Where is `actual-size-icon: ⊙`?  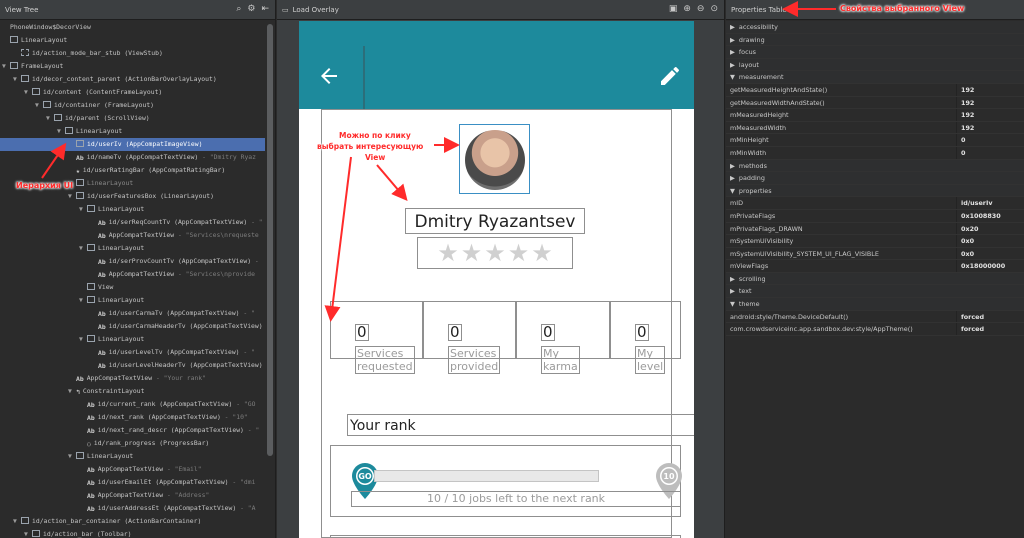
actual-size-icon: ⊙ is located at coordinates (714, 9).